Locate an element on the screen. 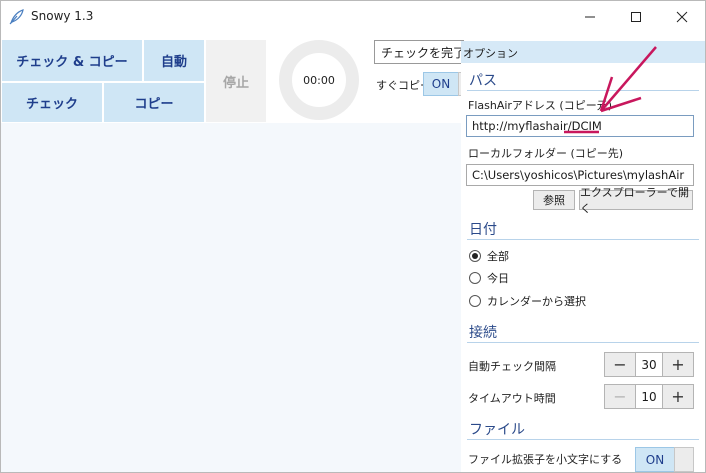 The image size is (706, 473). check-and-copy-button: チェック & コピー is located at coordinates (72, 60).